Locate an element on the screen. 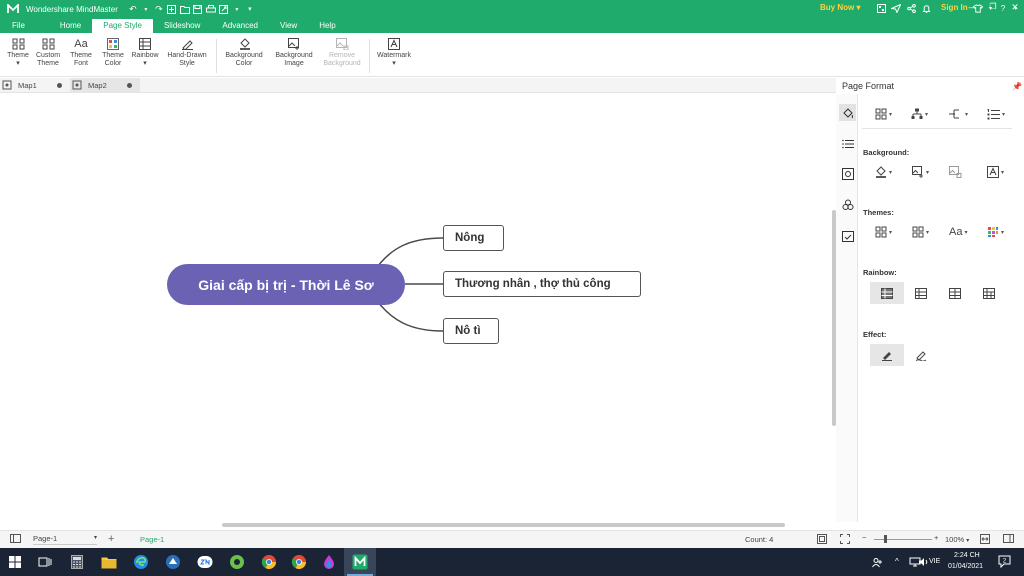  chrome-icon is located at coordinates (269, 562).